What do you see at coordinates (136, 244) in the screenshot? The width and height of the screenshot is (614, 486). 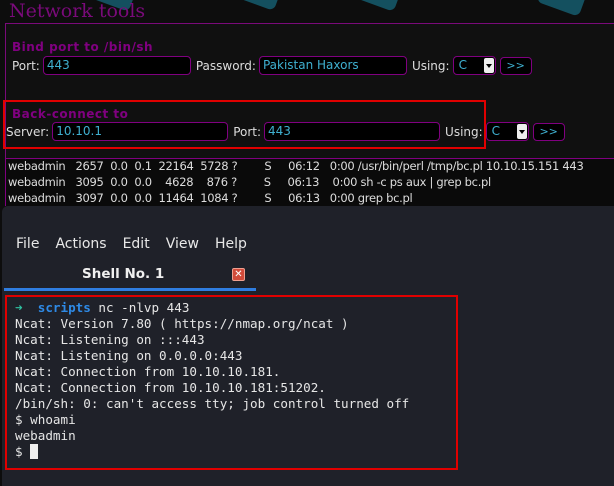 I see `menu-edit: Edit` at bounding box center [136, 244].